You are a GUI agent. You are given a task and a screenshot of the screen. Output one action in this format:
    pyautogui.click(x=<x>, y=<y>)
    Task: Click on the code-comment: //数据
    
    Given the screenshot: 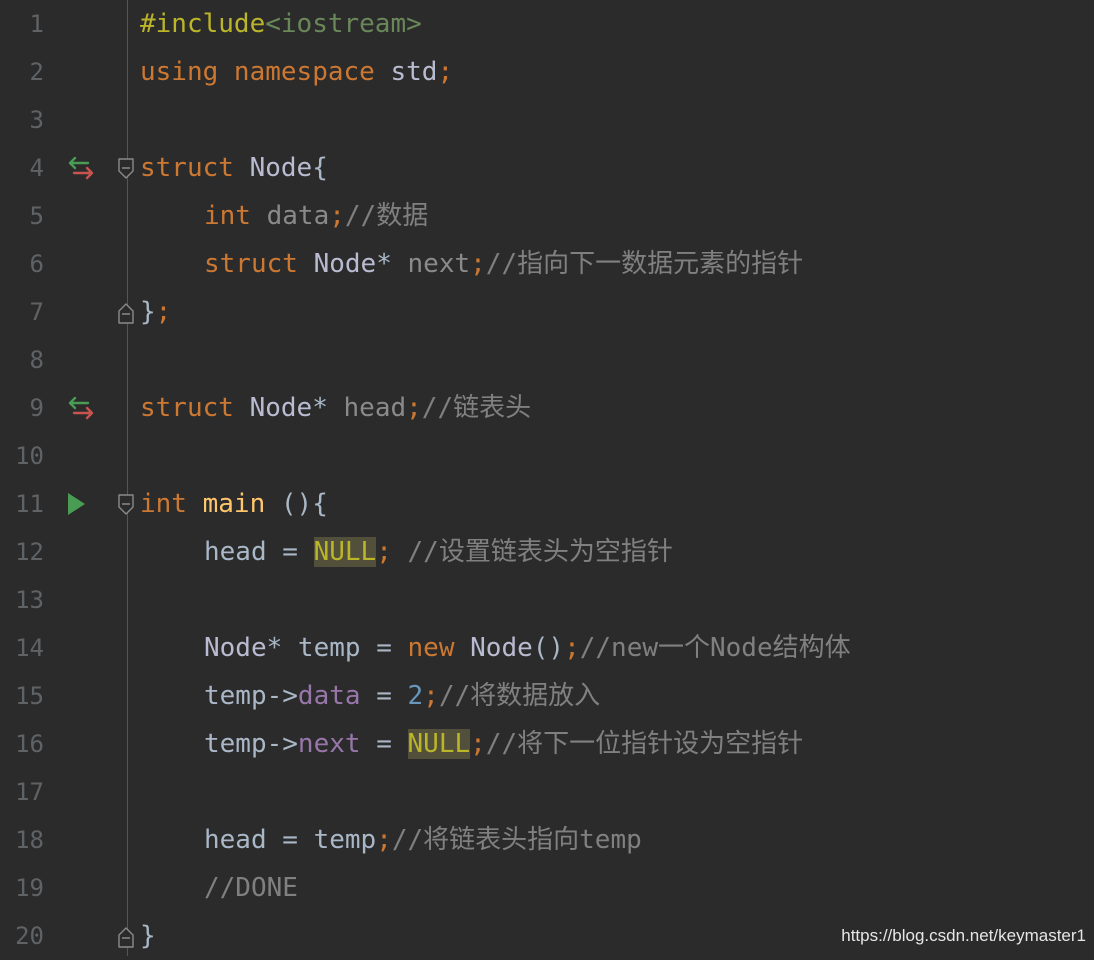 What is the action you would take?
    pyautogui.click(x=386, y=216)
    